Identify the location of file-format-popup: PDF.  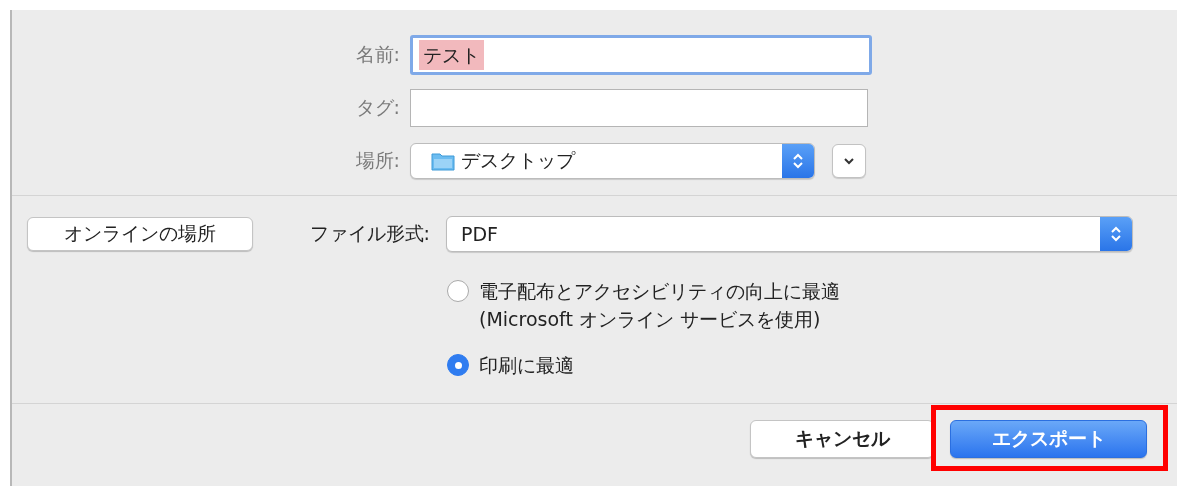
(789, 234).